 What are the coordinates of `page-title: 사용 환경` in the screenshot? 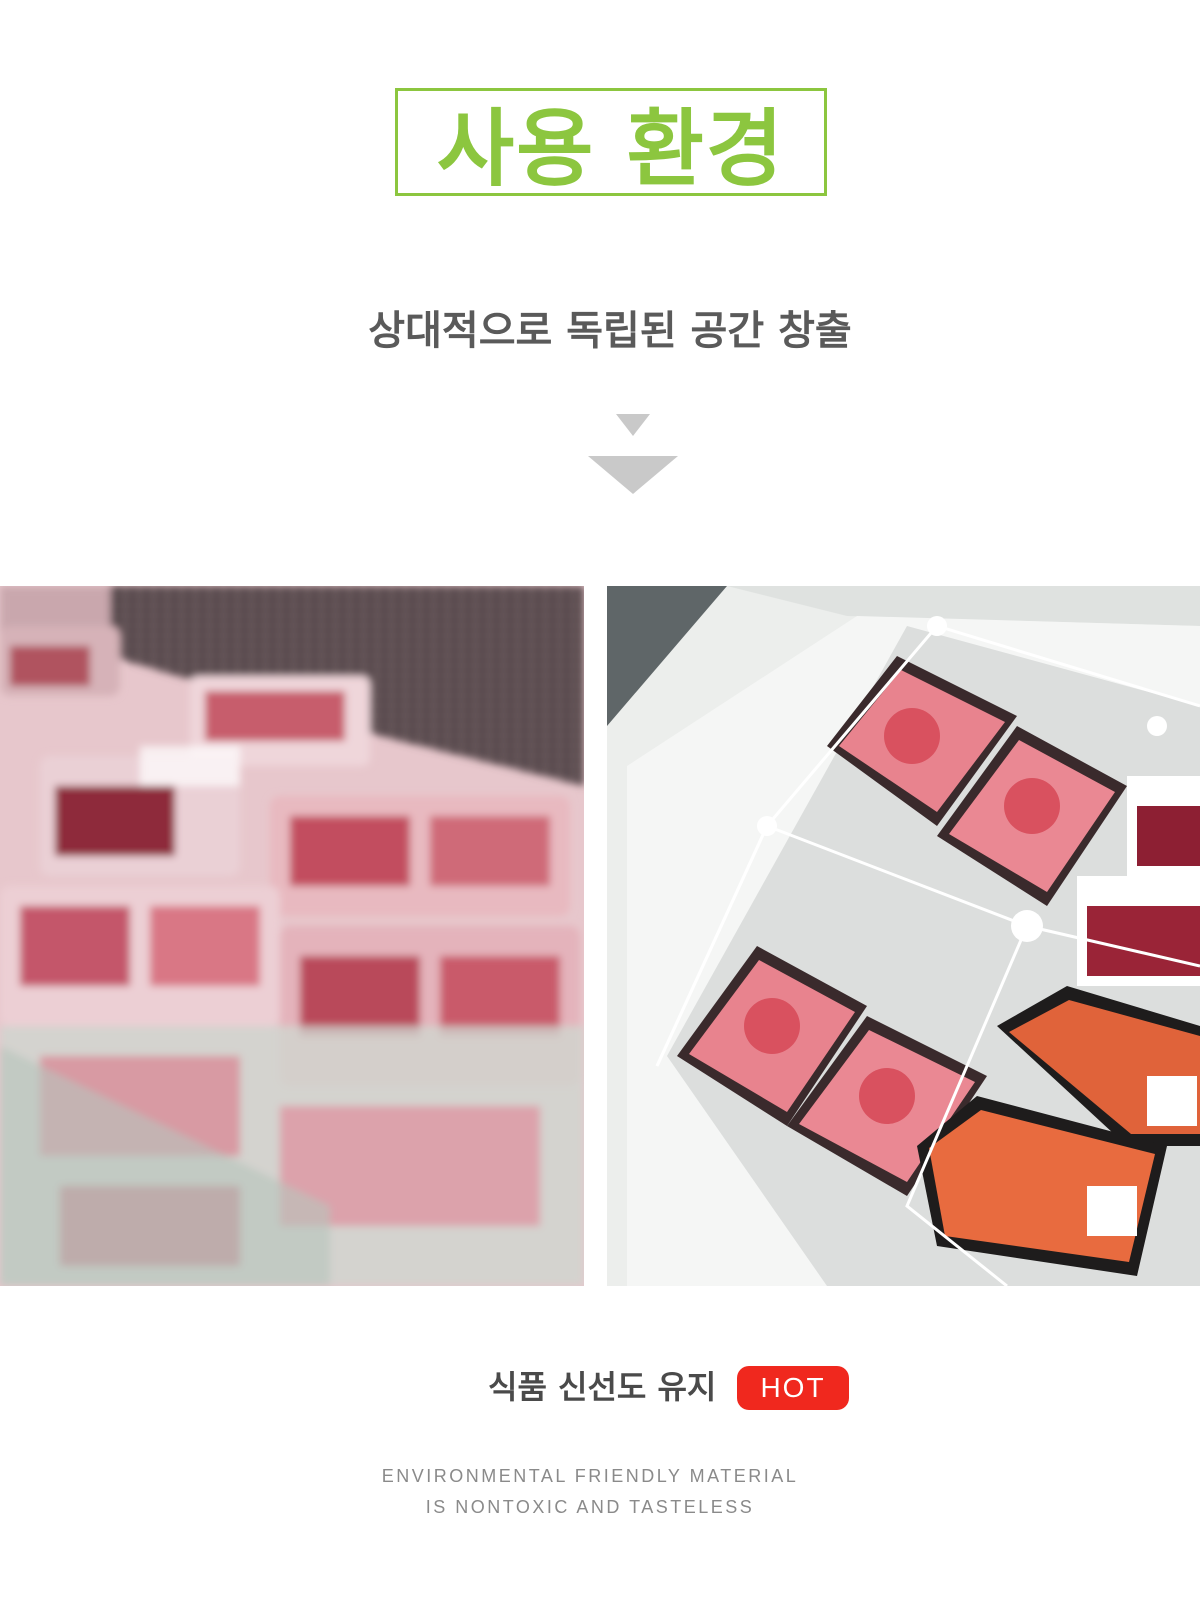 It's located at (611, 148).